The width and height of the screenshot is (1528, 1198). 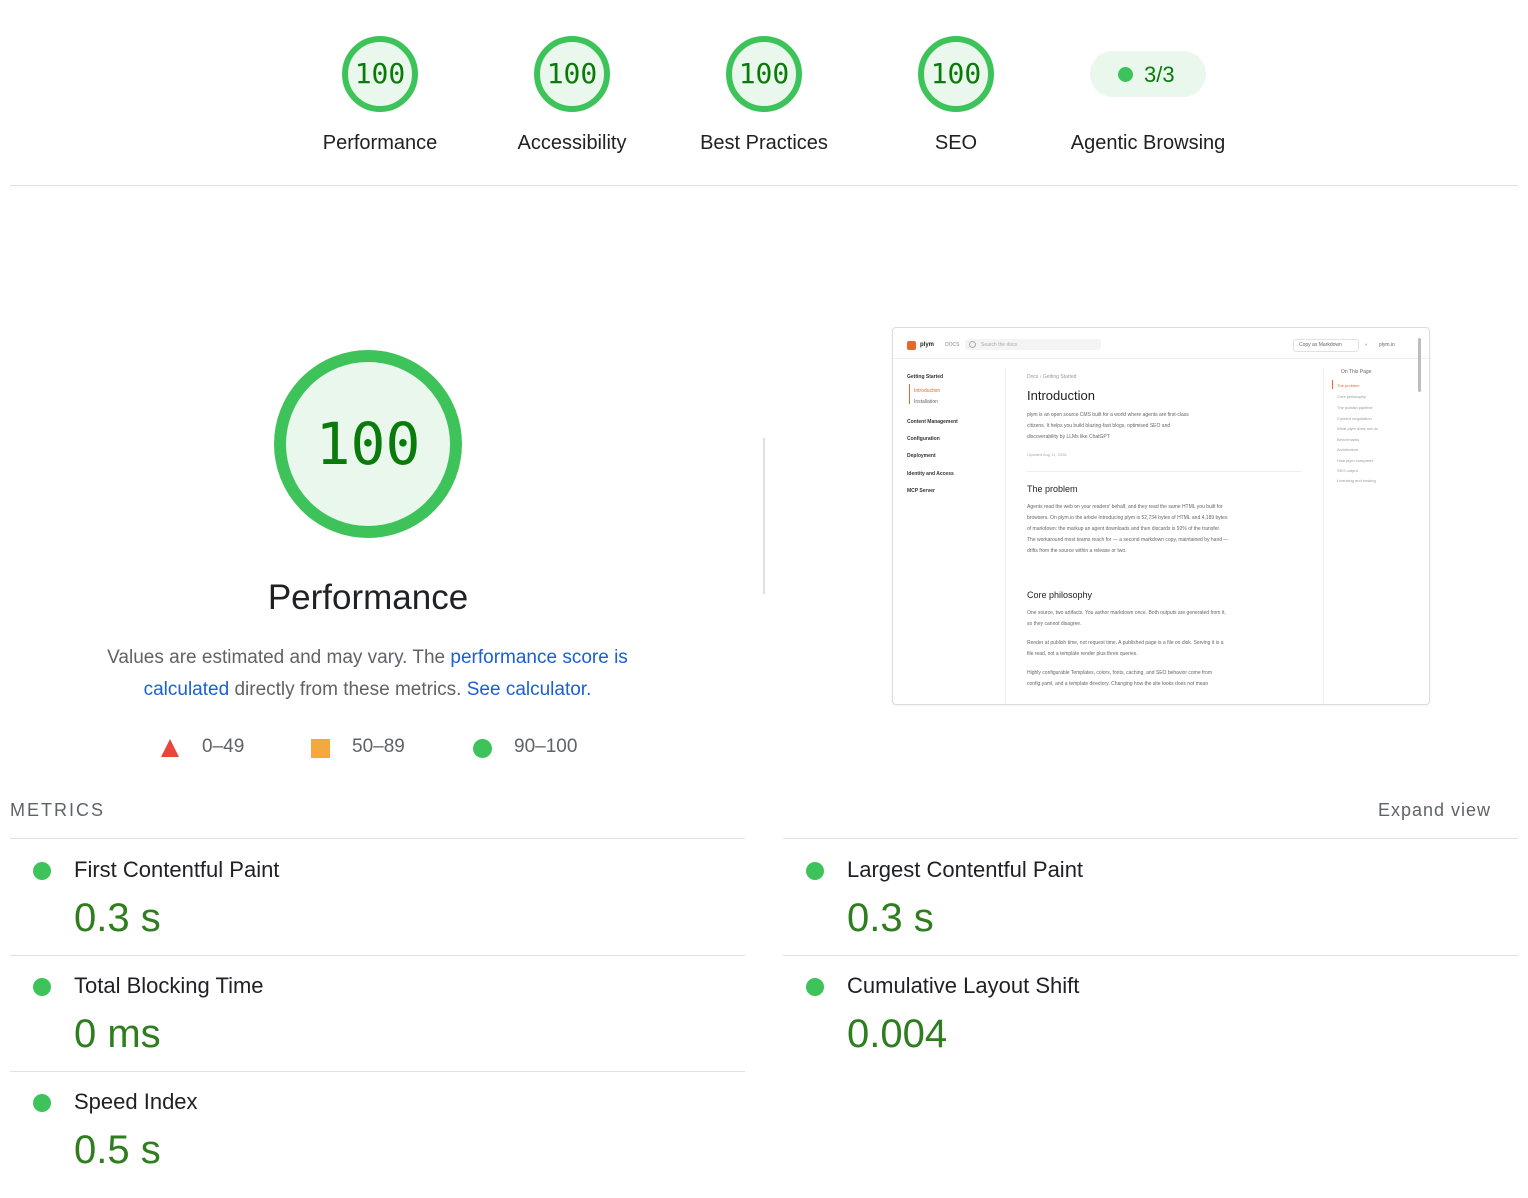 What do you see at coordinates (1387, 345) in the screenshot?
I see `thumb-site-link: plym.io` at bounding box center [1387, 345].